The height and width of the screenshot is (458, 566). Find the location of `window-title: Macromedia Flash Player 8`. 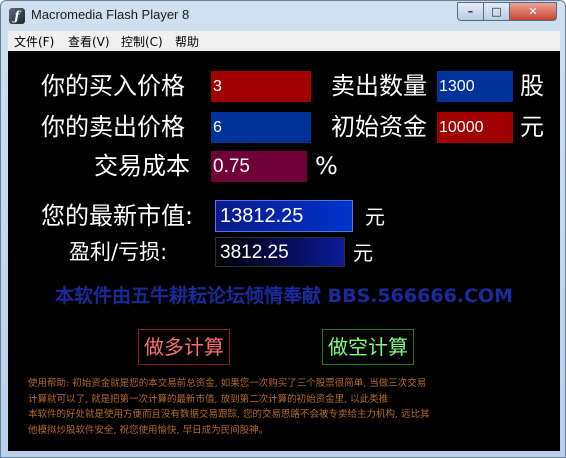

window-title: Macromedia Flash Player 8 is located at coordinates (110, 14).